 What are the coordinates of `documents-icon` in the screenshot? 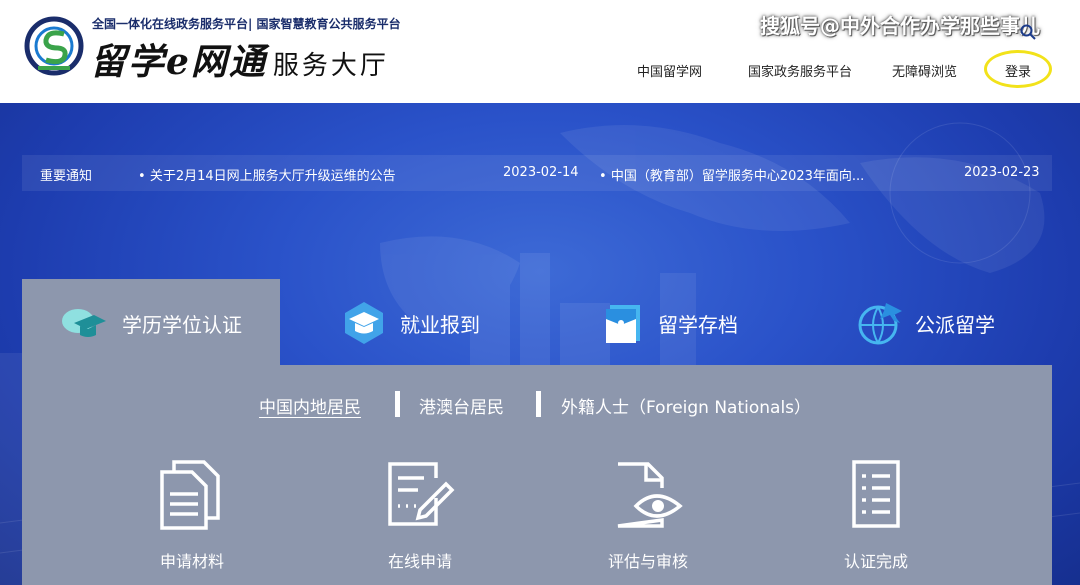 It's located at (192, 494).